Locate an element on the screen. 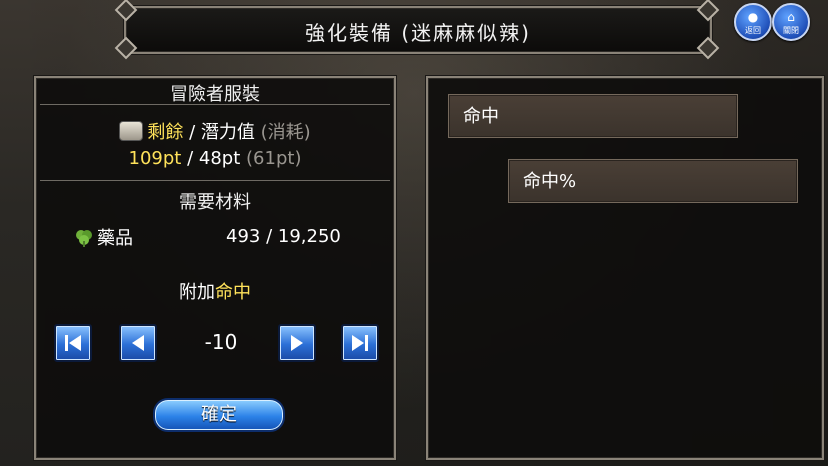 Image resolution: width=828 pixels, height=466 pixels. stat-item-hit: 命中 is located at coordinates (593, 116).